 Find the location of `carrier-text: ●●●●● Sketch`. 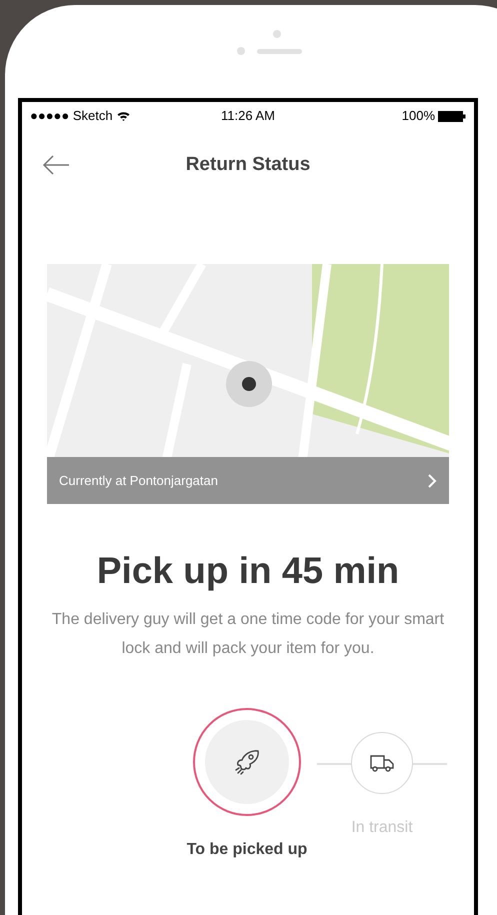

carrier-text: ●●●●● Sketch is located at coordinates (71, 116).